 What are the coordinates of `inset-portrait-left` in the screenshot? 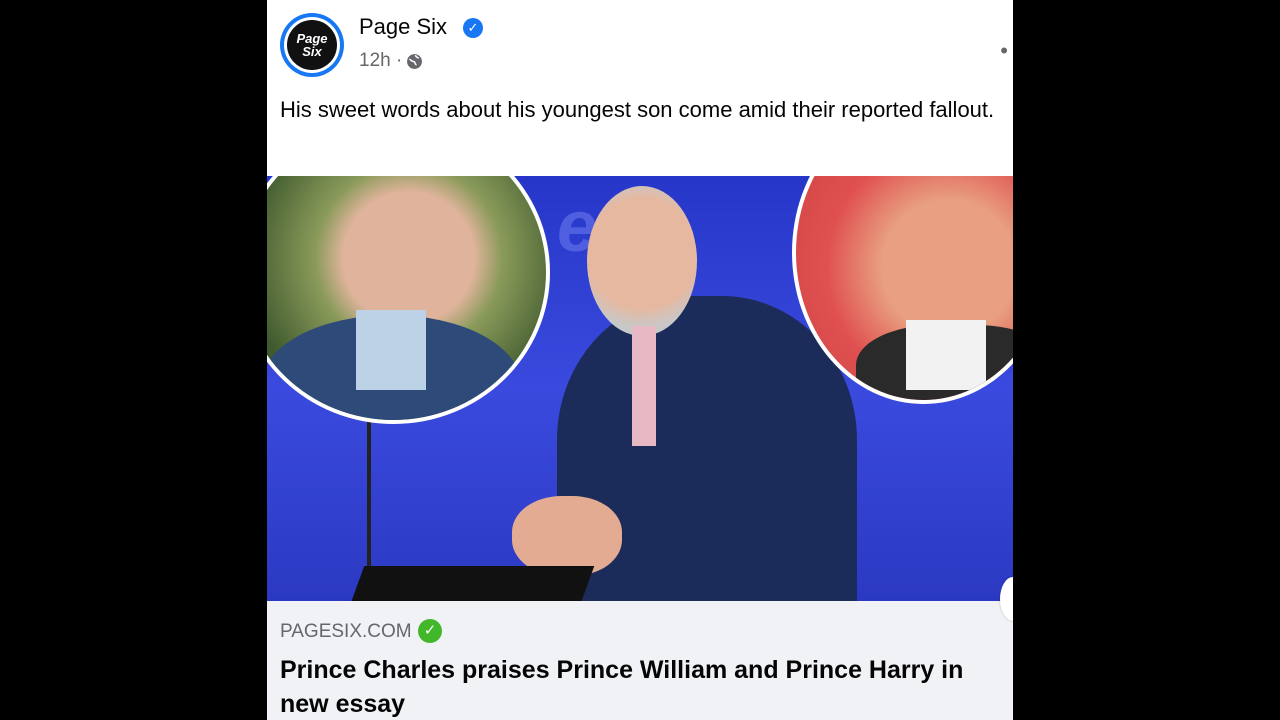 It's located at (408, 300).